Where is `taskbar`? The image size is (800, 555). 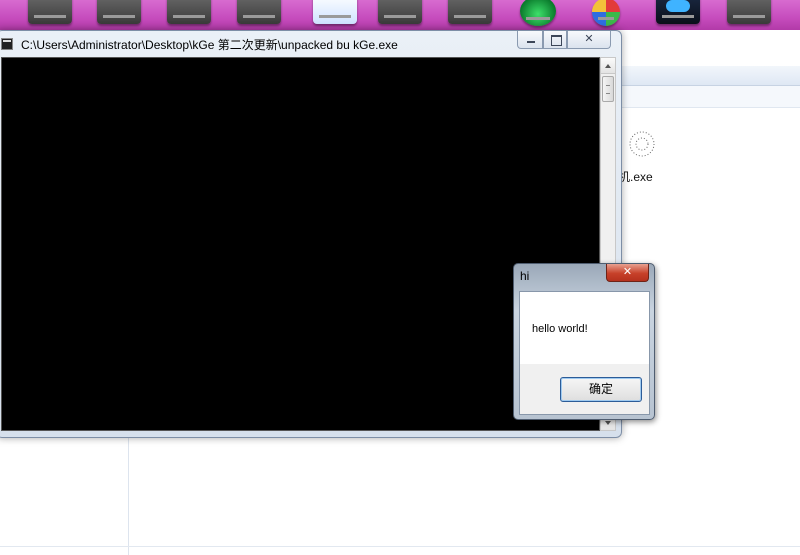 taskbar is located at coordinates (400, 15).